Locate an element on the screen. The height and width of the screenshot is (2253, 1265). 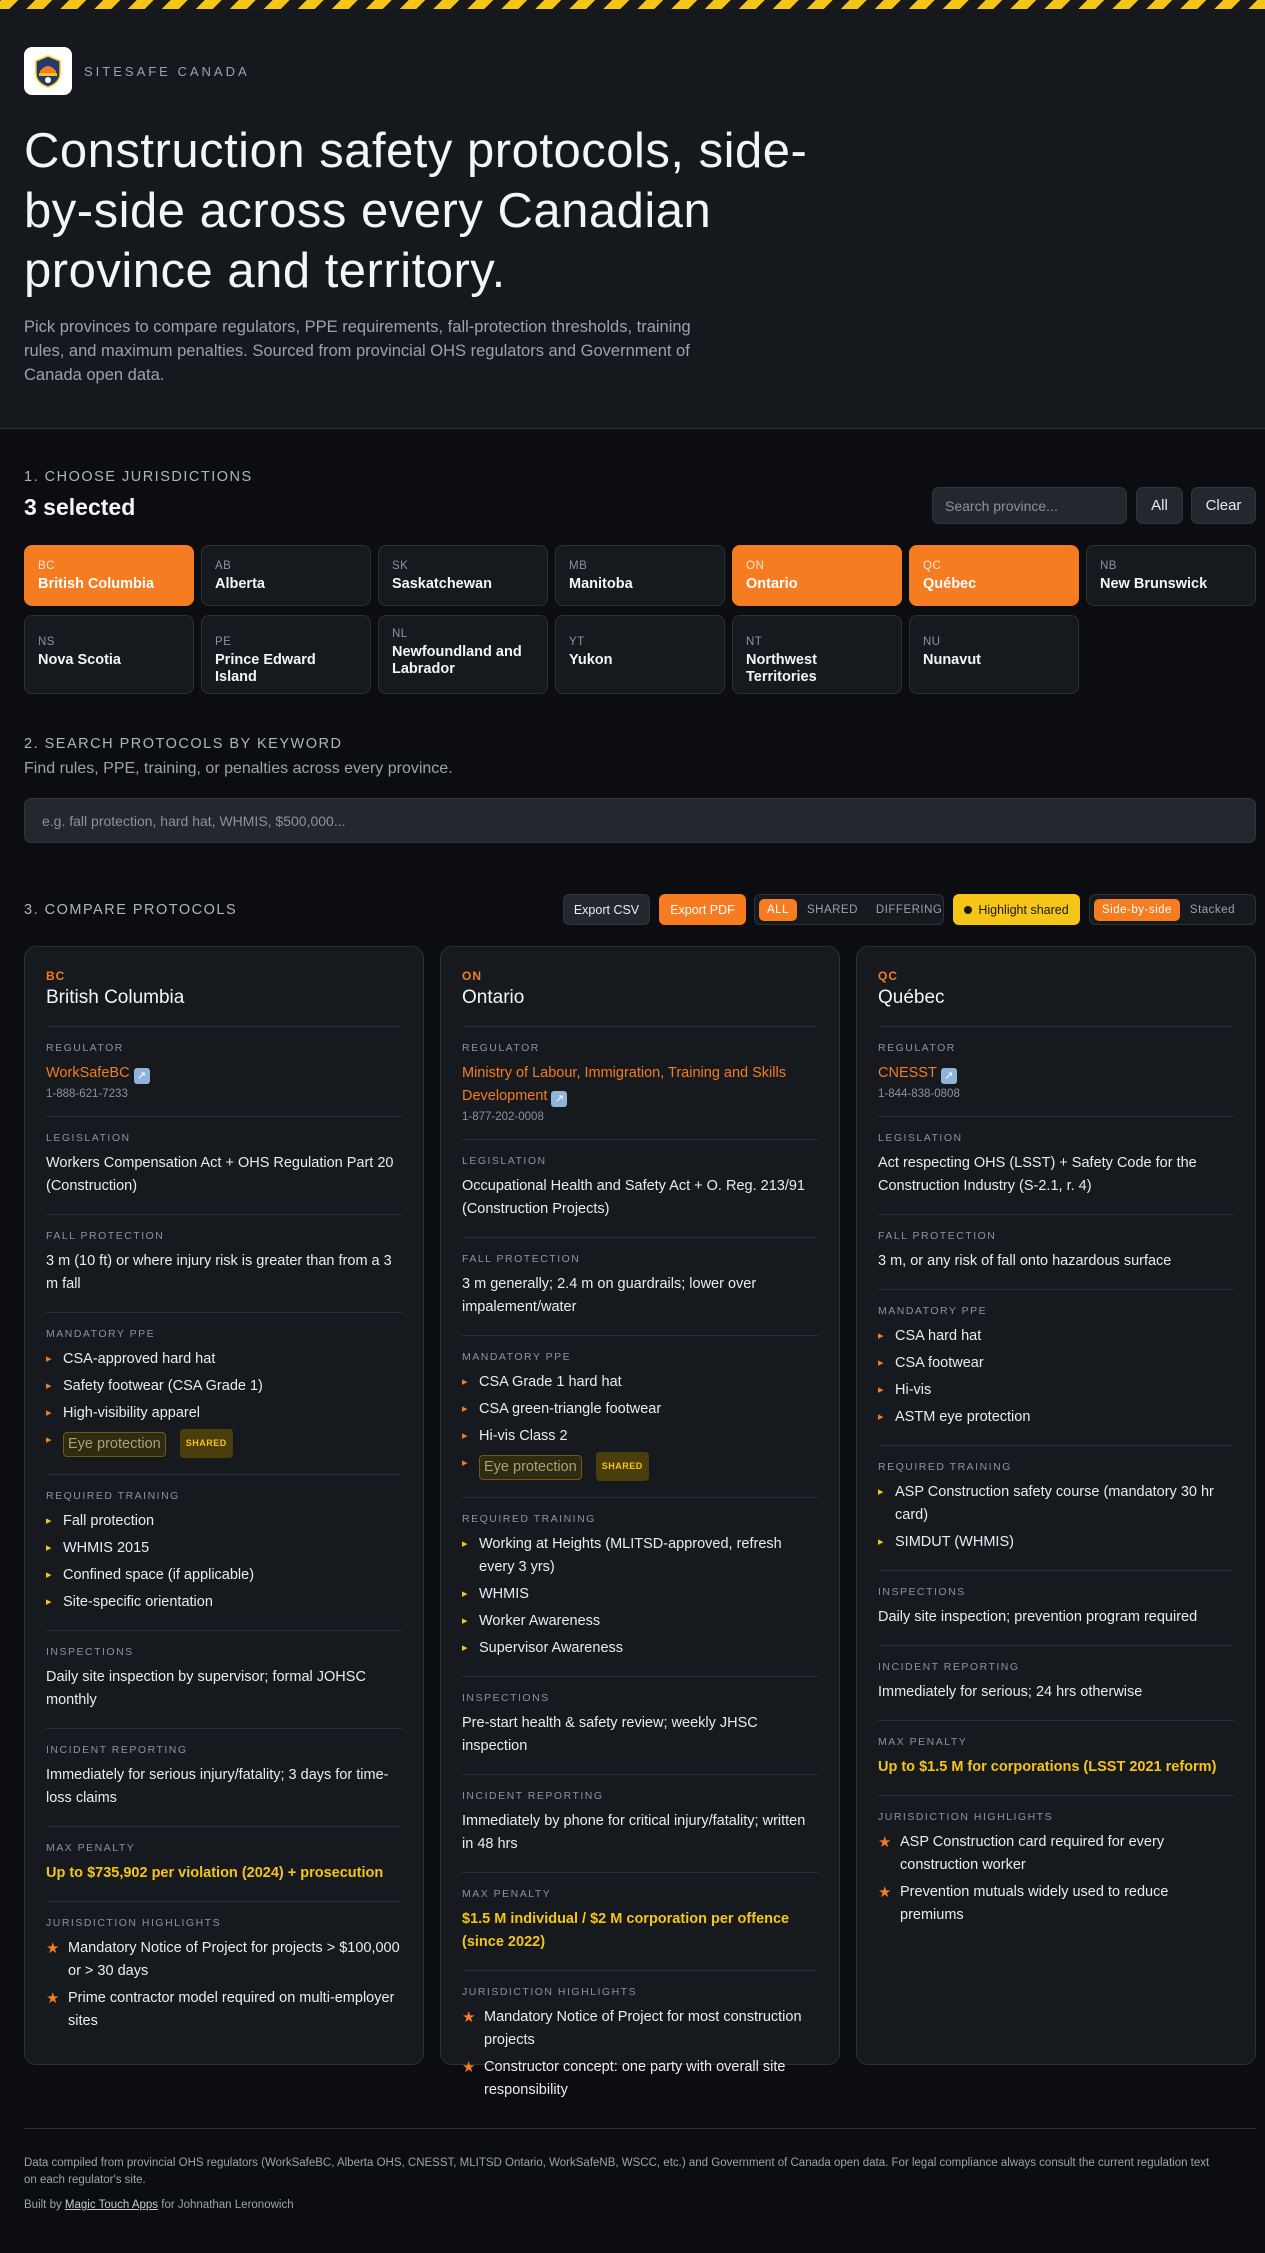
select-all-button: All is located at coordinates (1159, 505).